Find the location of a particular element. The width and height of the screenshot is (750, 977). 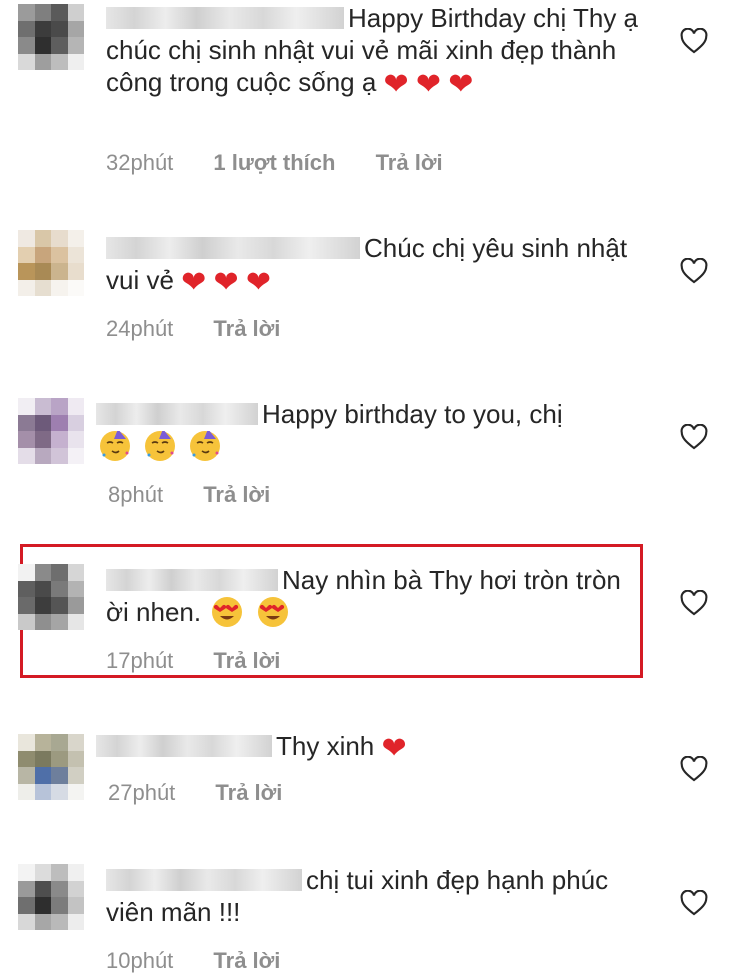

timestamp: 10phút is located at coordinates (140, 960).